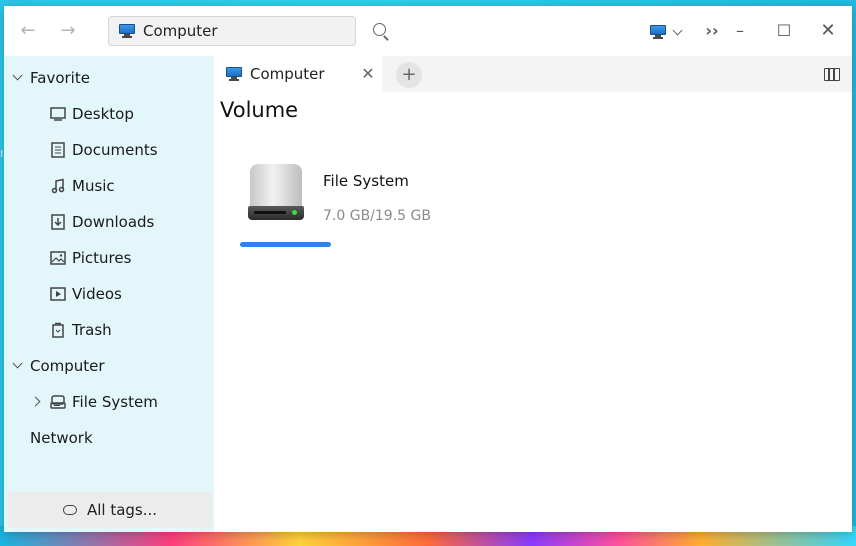  I want to click on sidebar-item-label: Music, so click(93, 186).